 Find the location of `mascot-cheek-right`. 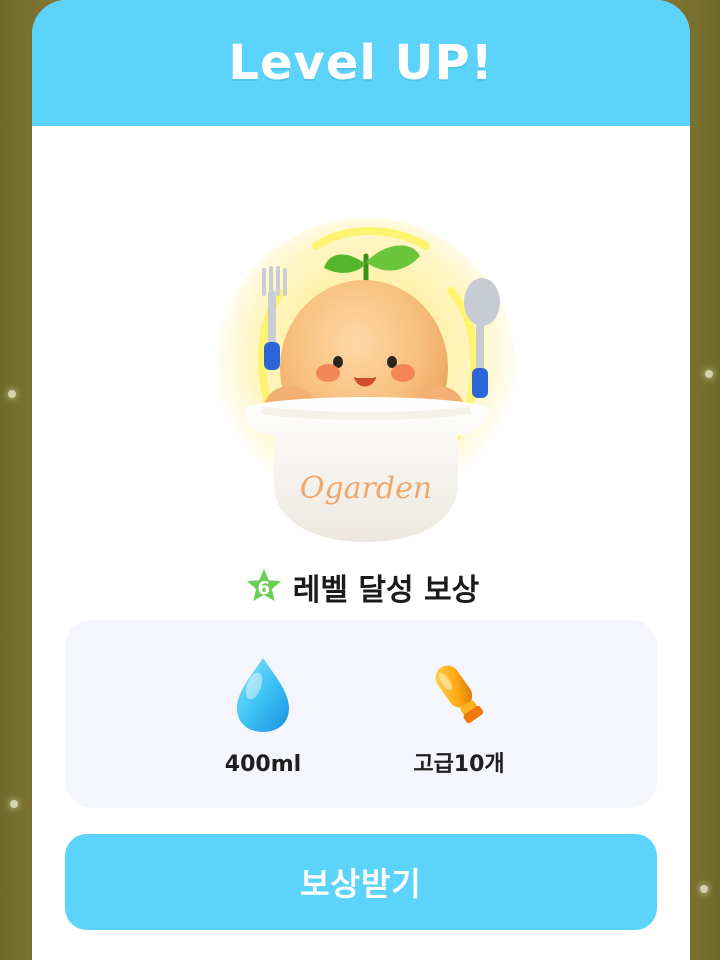

mascot-cheek-right is located at coordinates (403, 373).